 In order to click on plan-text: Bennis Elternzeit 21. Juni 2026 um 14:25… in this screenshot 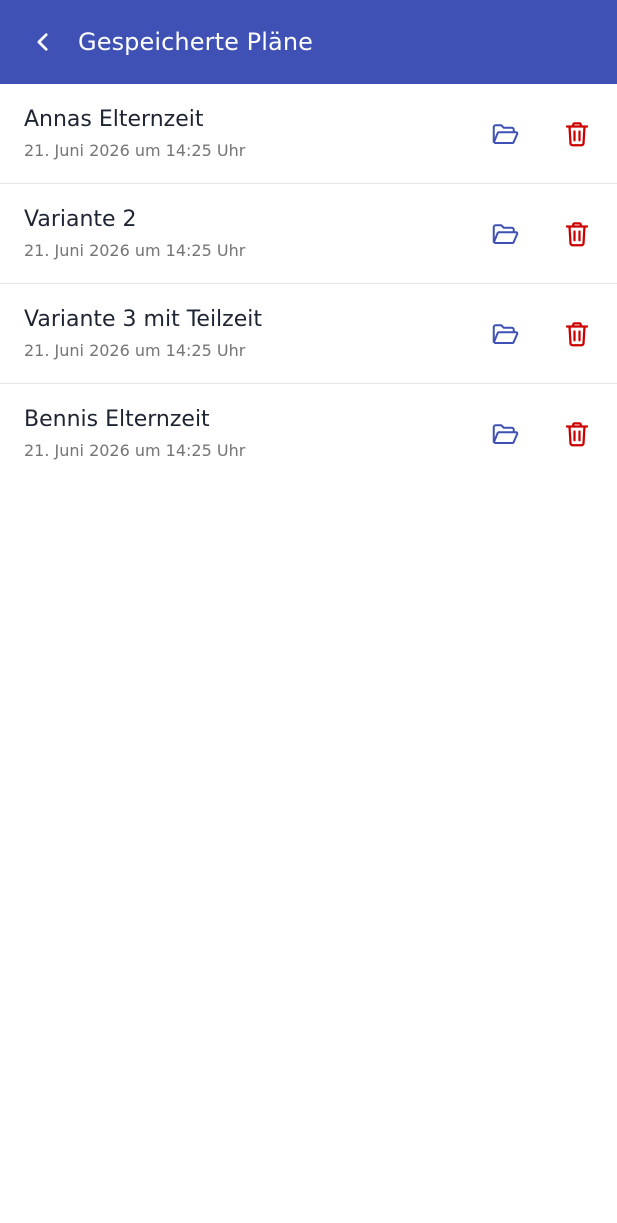, I will do `click(252, 434)`.